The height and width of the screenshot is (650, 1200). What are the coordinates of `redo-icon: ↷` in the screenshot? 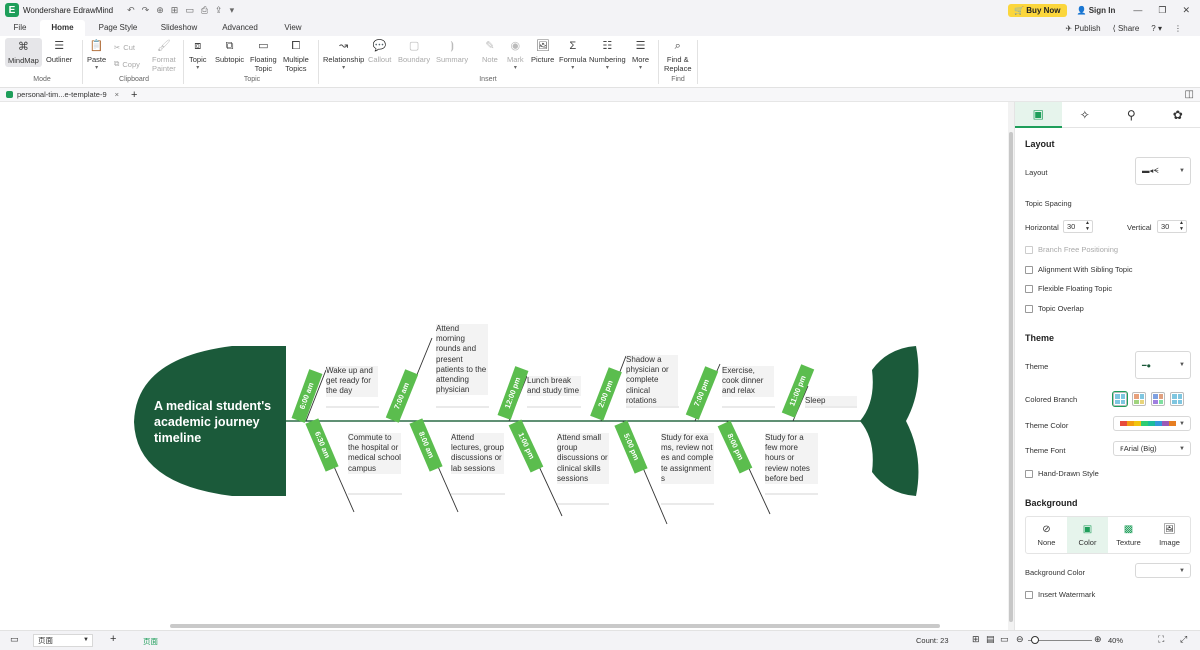 It's located at (146, 10).